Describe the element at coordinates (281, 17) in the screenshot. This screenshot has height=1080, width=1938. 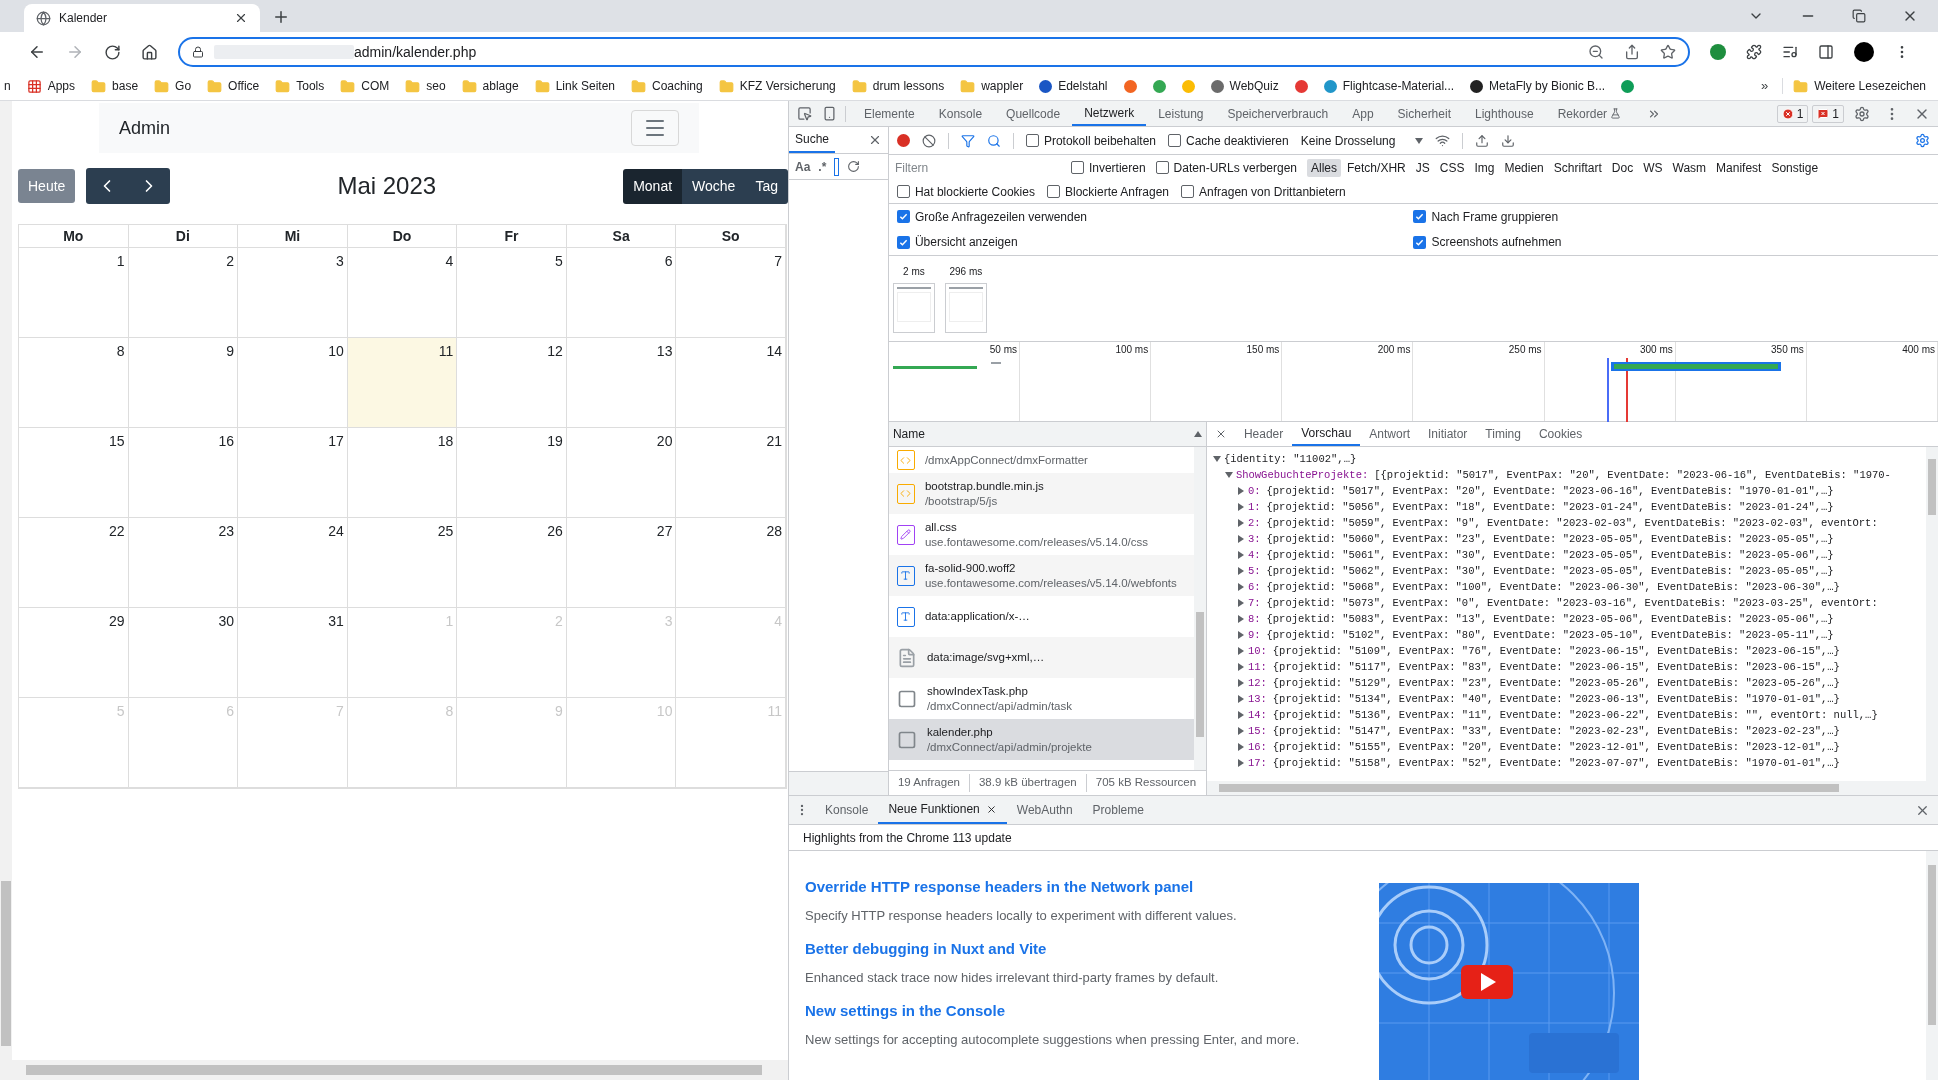
I see `new-tab-icon` at that location.